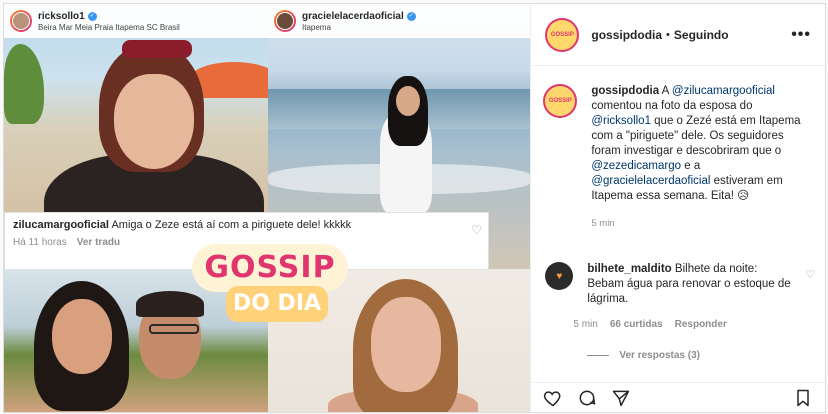  What do you see at coordinates (553, 398) in the screenshot?
I see `like-heart-icon` at bounding box center [553, 398].